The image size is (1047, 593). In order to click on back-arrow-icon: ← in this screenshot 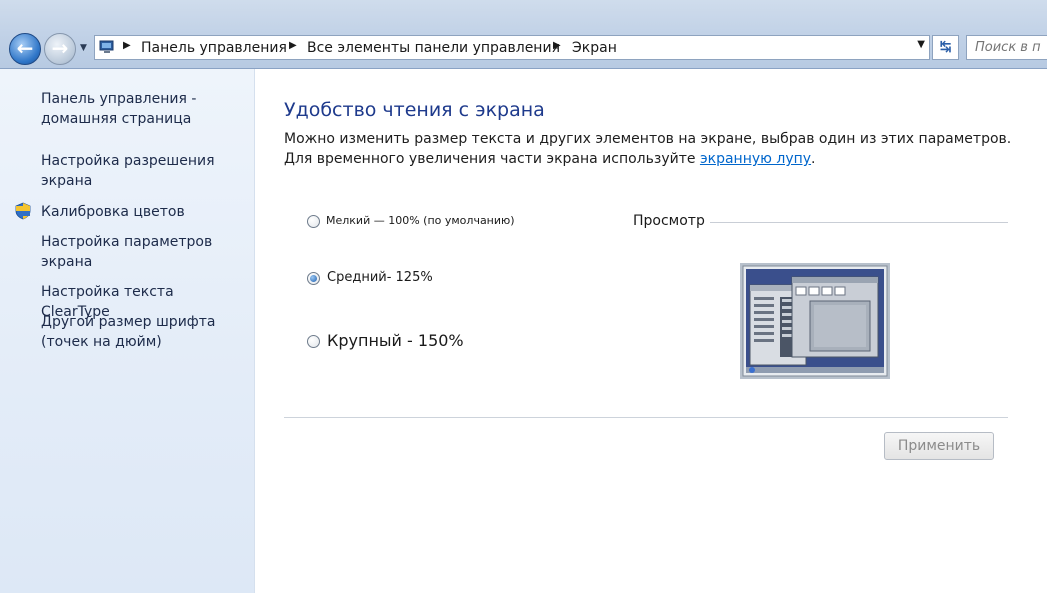, I will do `click(25, 48)`.